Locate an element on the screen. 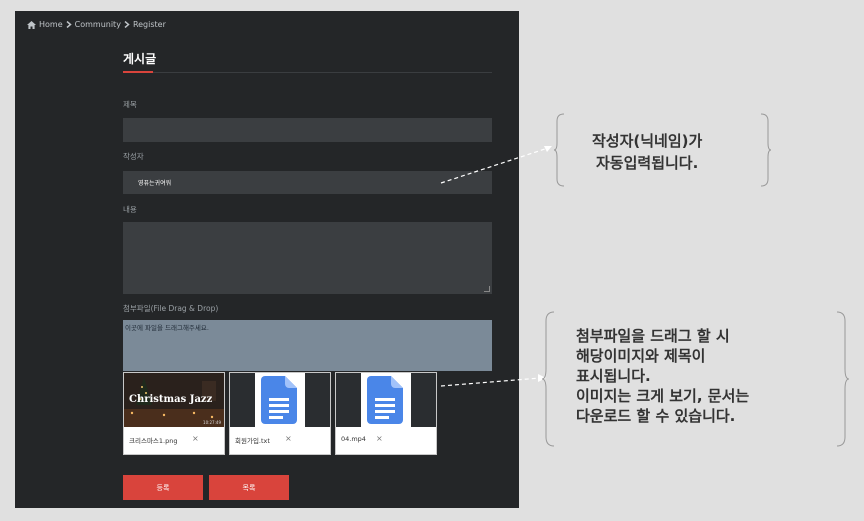 This screenshot has width=864, height=521. annotation-line: 자동입력됩니다. is located at coordinates (647, 163).